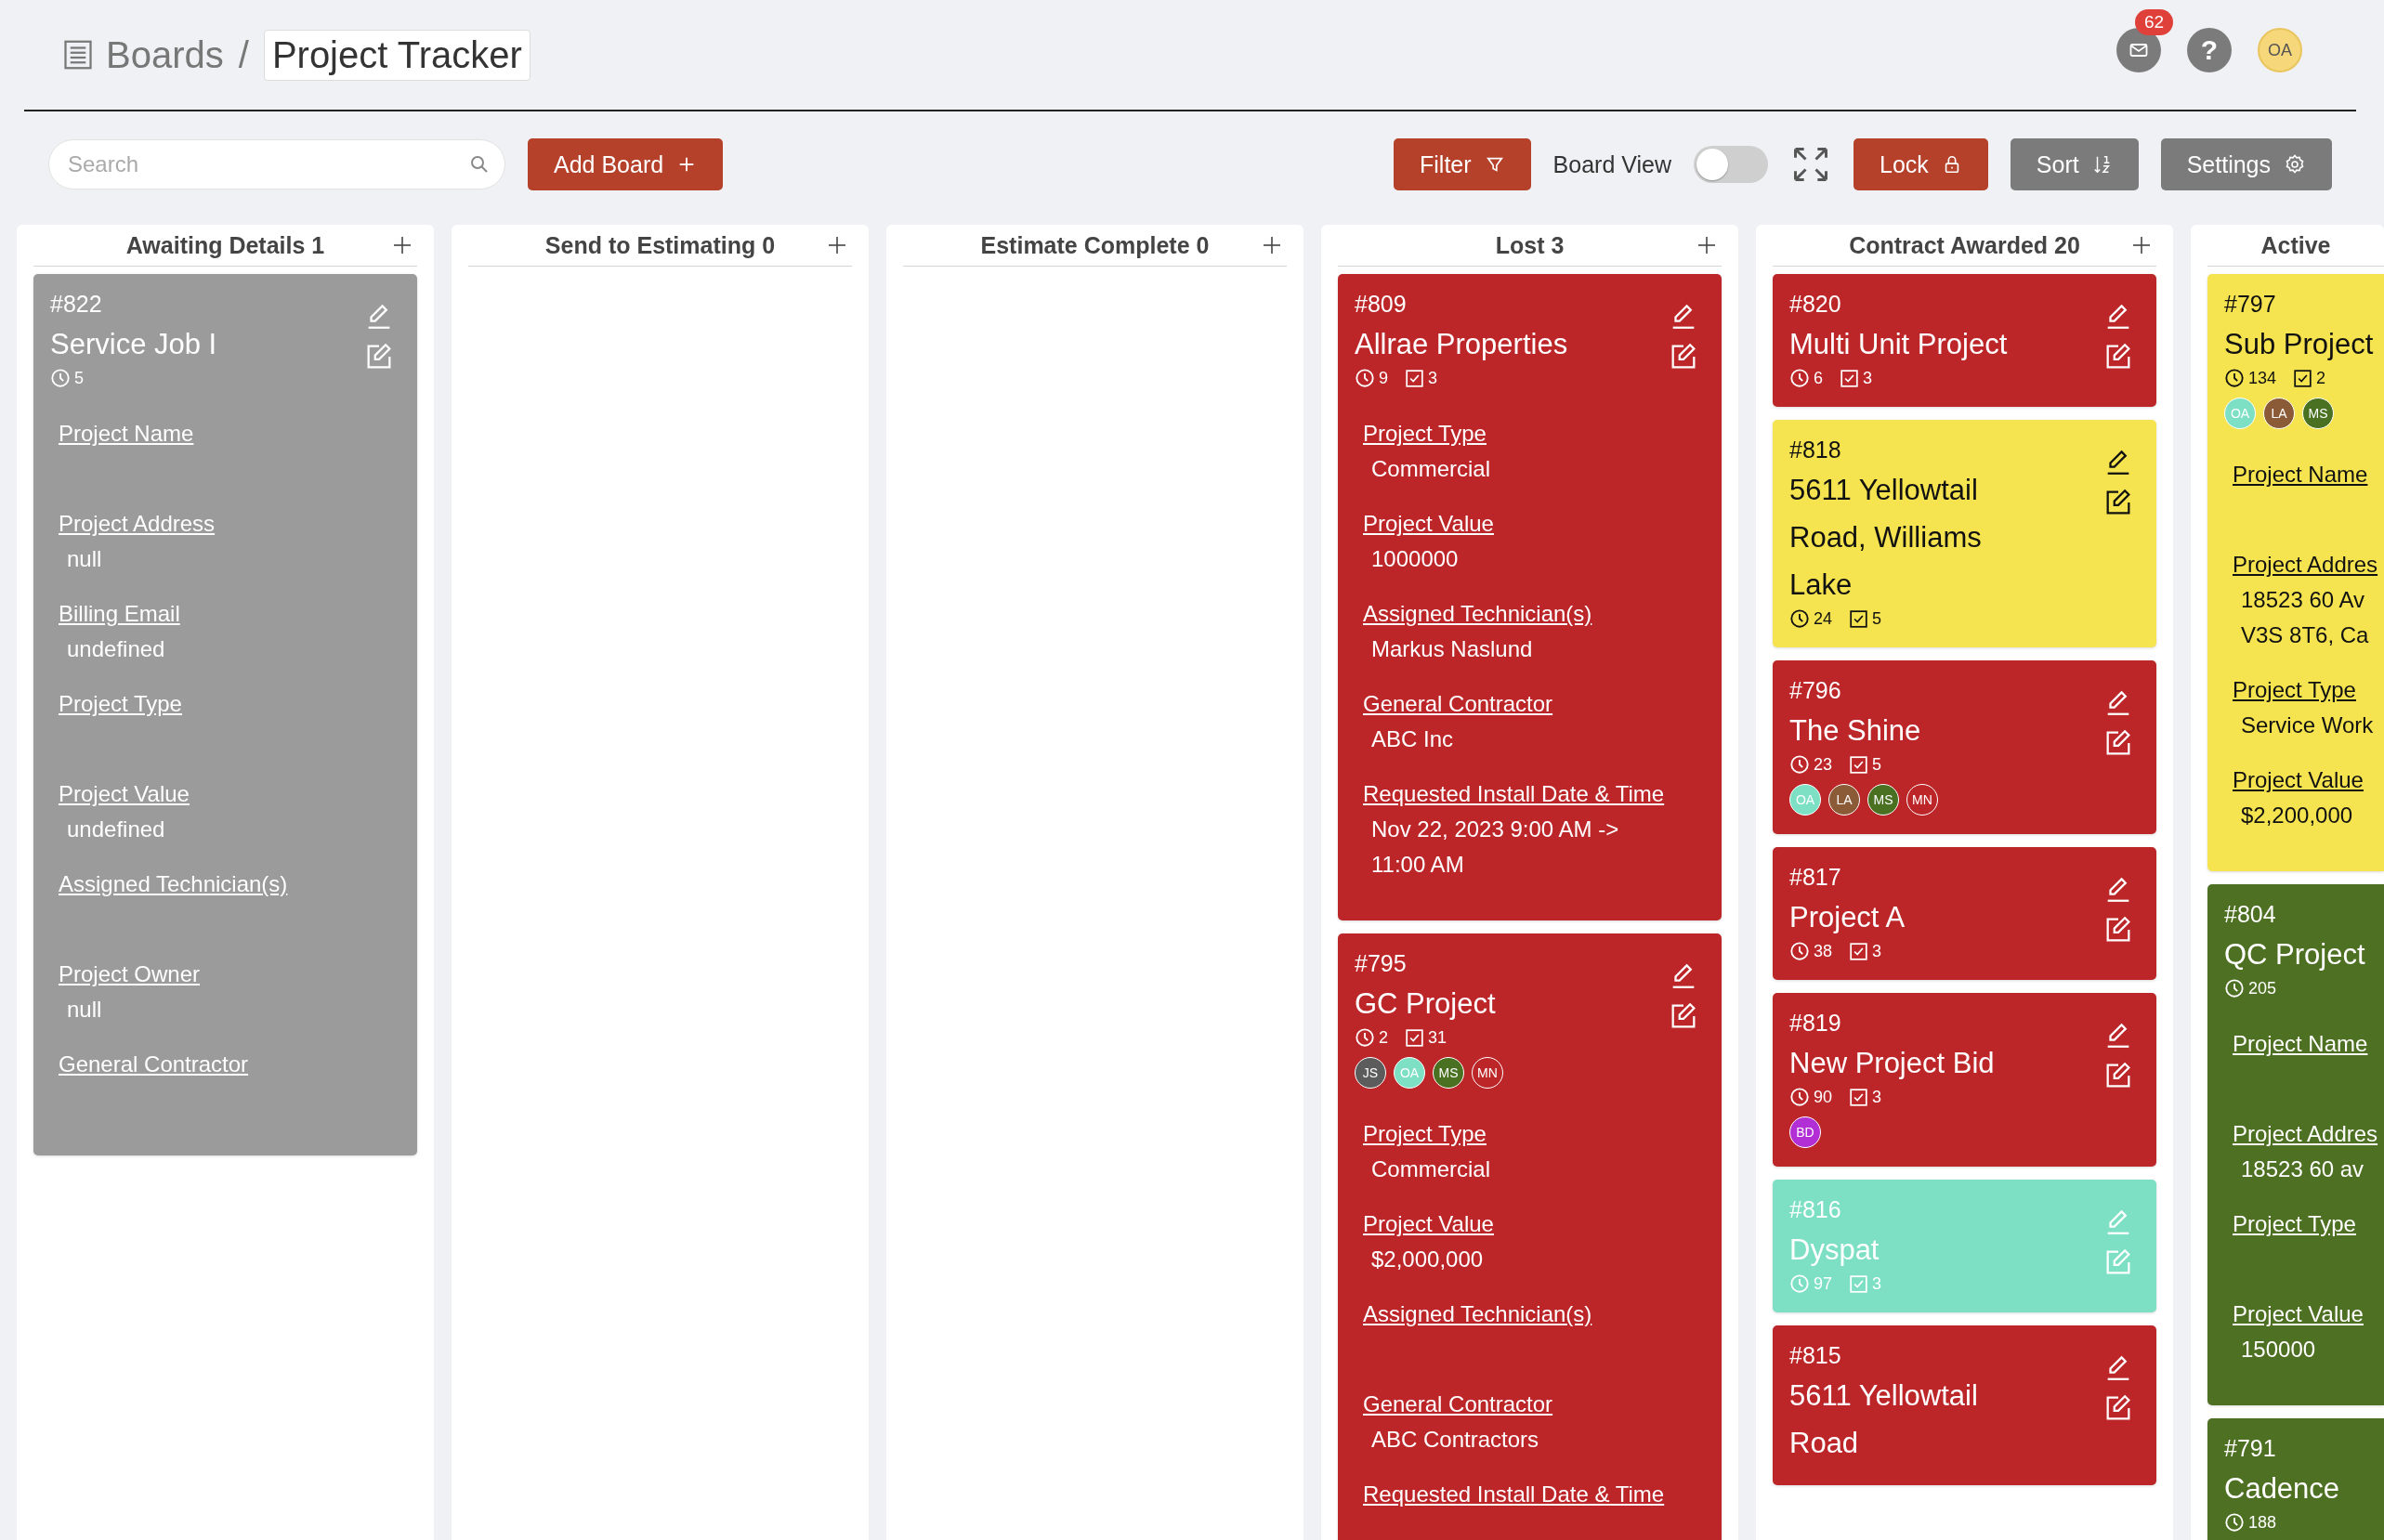 Image resolution: width=2384 pixels, height=1540 pixels. I want to click on card-number: #818, so click(1815, 450).